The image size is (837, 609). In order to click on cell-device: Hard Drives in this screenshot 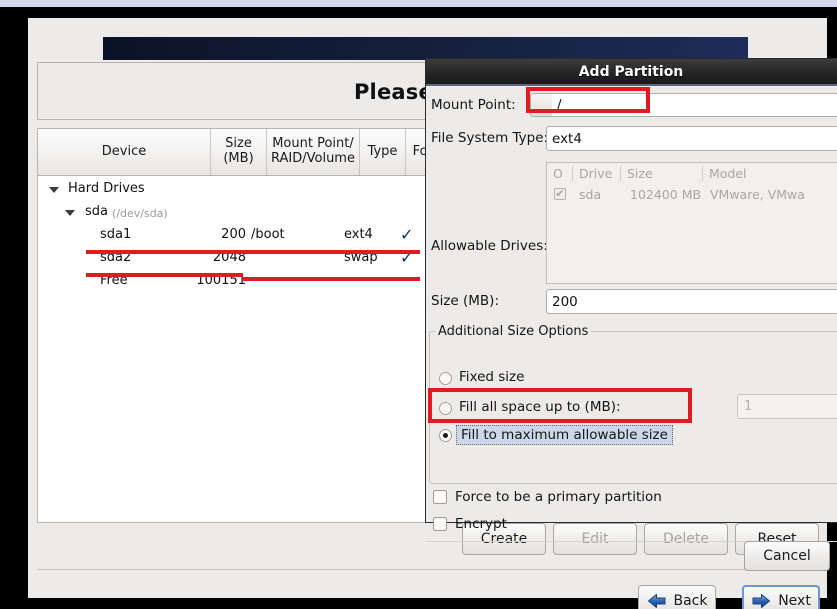, I will do `click(106, 188)`.